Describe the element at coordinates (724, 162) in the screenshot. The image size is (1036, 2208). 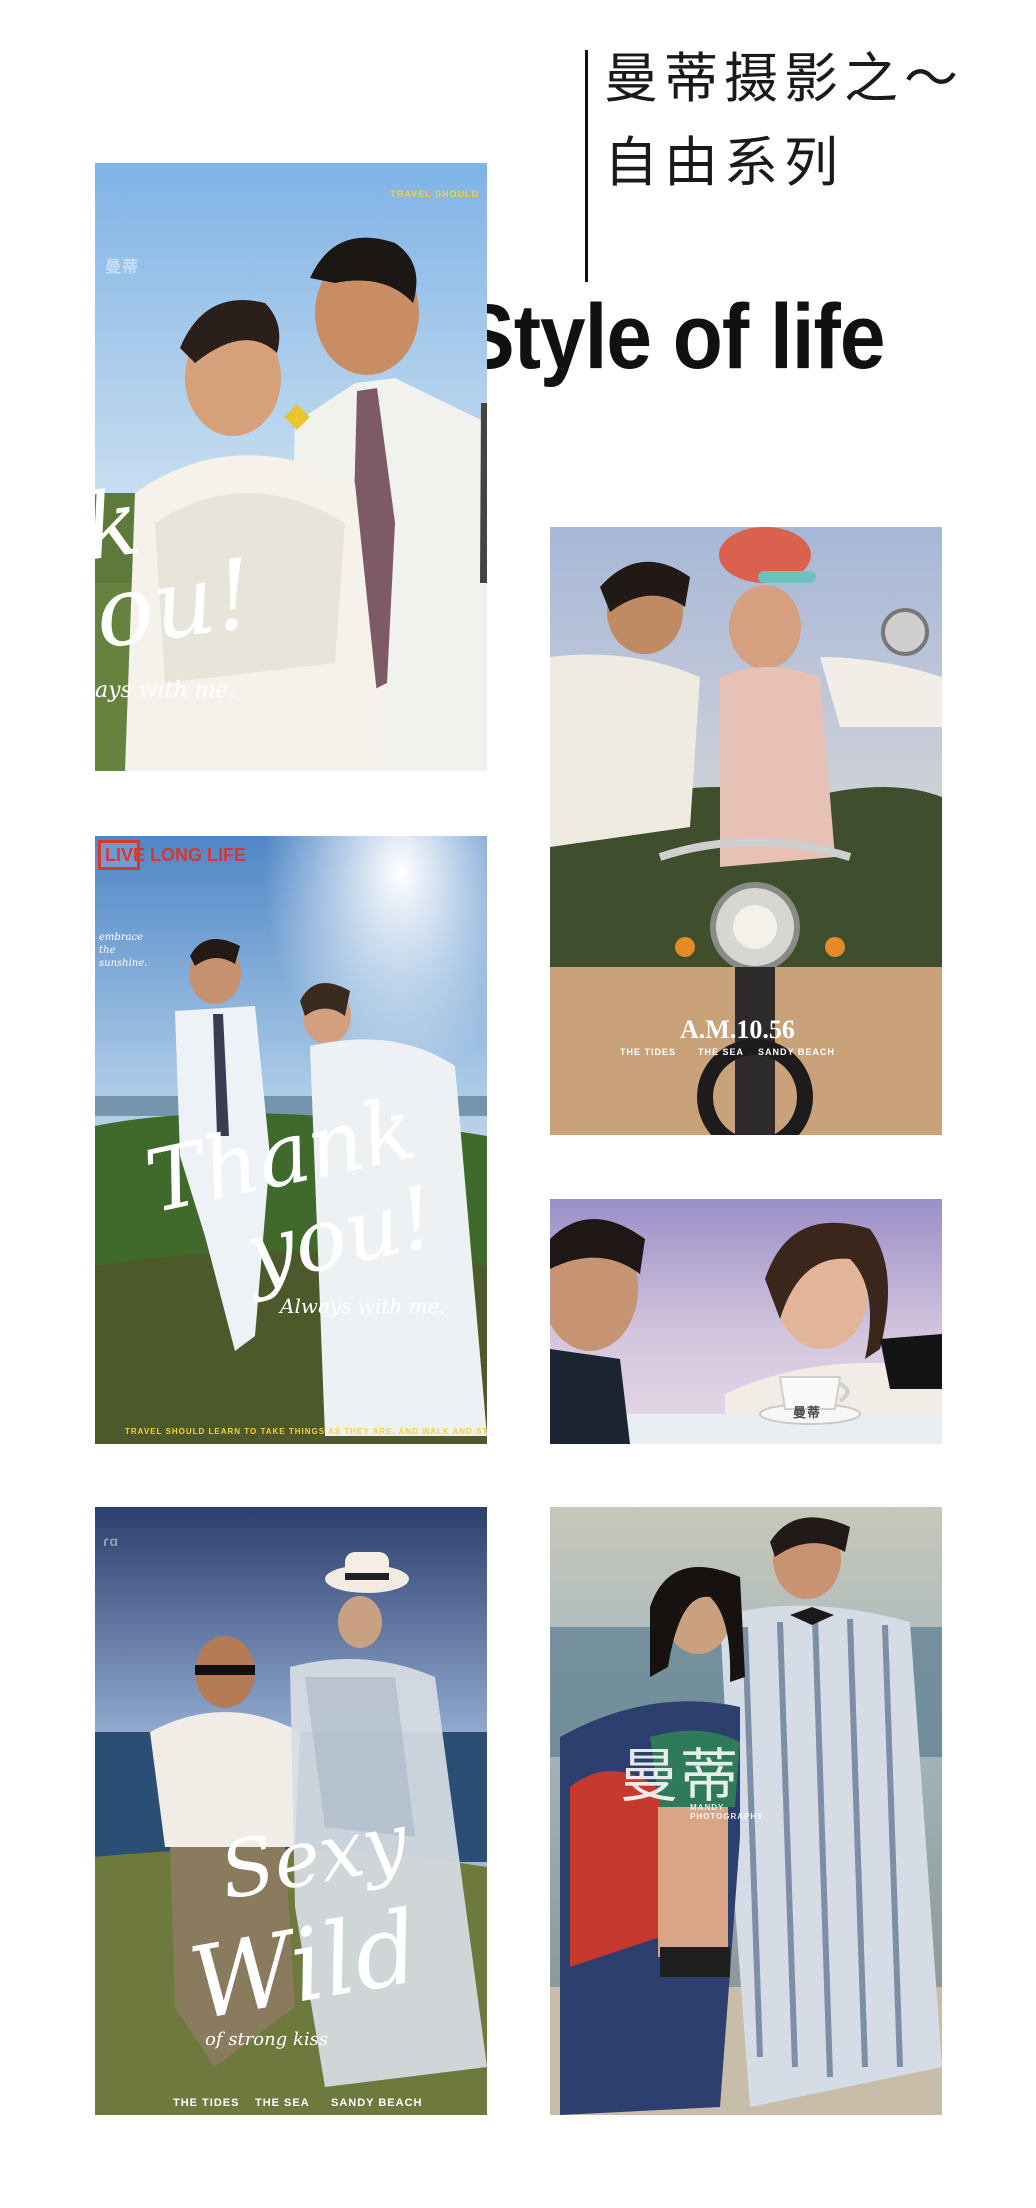
I see `series-title-line2: 自由系列` at that location.